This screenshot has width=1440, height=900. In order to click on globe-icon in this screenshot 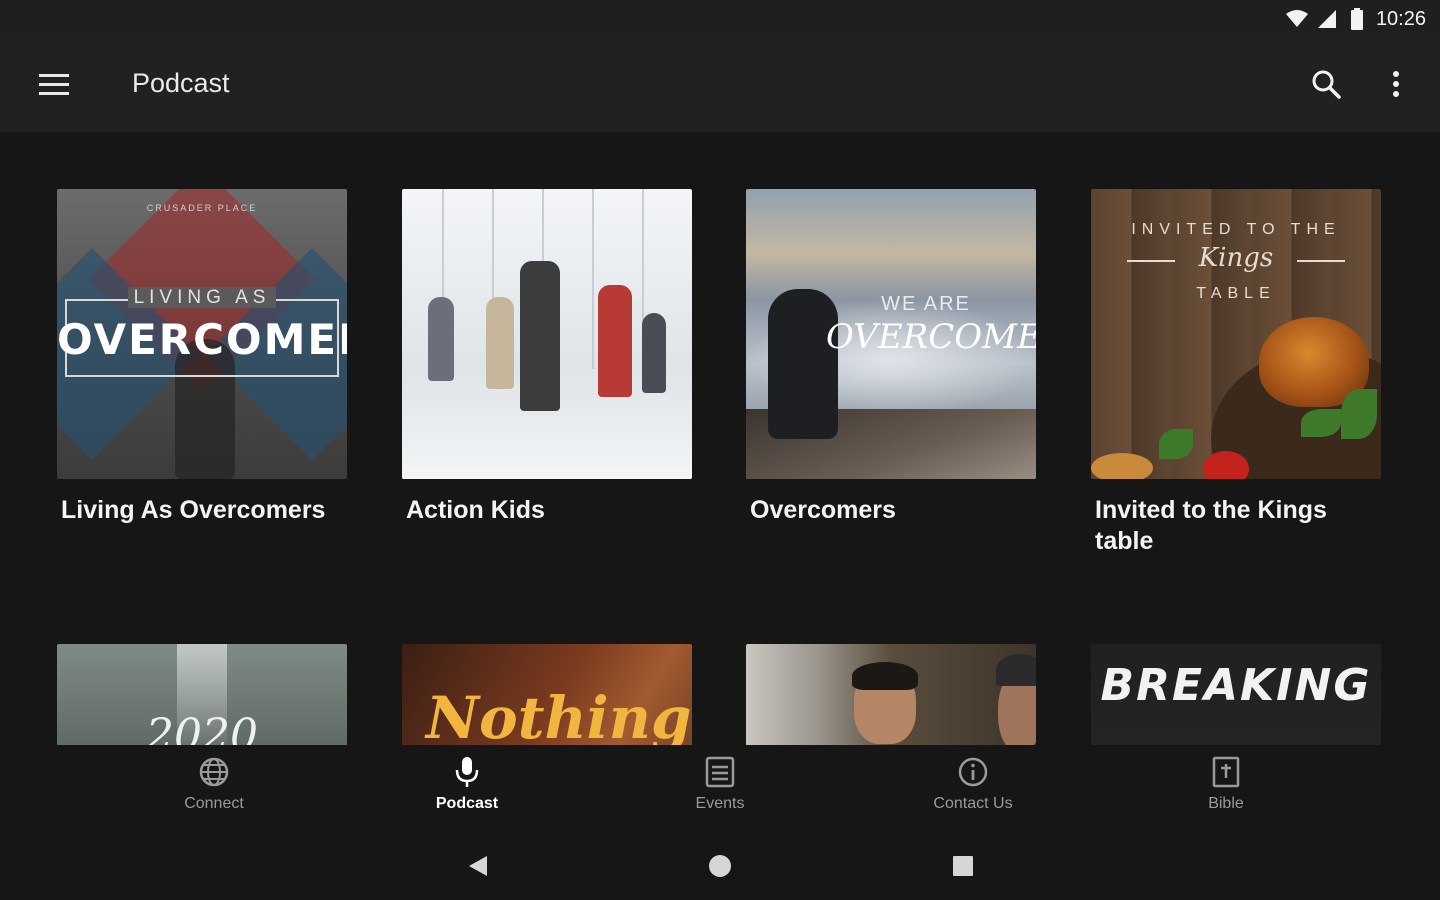, I will do `click(214, 772)`.